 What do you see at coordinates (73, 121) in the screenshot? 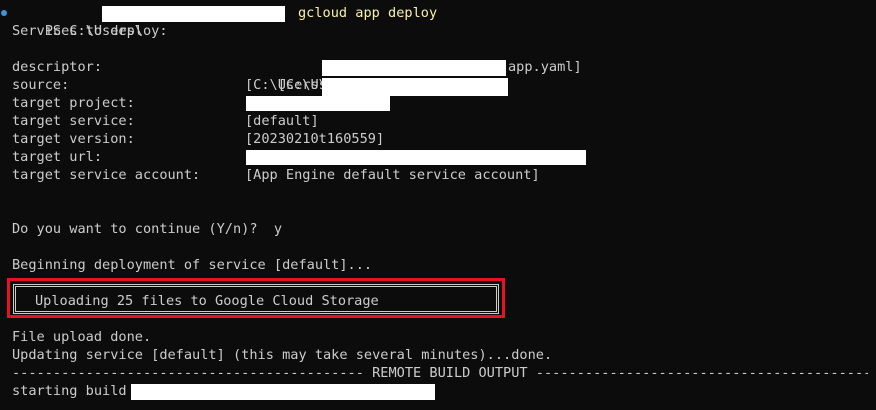
I see `field-label-target-service: target service:` at bounding box center [73, 121].